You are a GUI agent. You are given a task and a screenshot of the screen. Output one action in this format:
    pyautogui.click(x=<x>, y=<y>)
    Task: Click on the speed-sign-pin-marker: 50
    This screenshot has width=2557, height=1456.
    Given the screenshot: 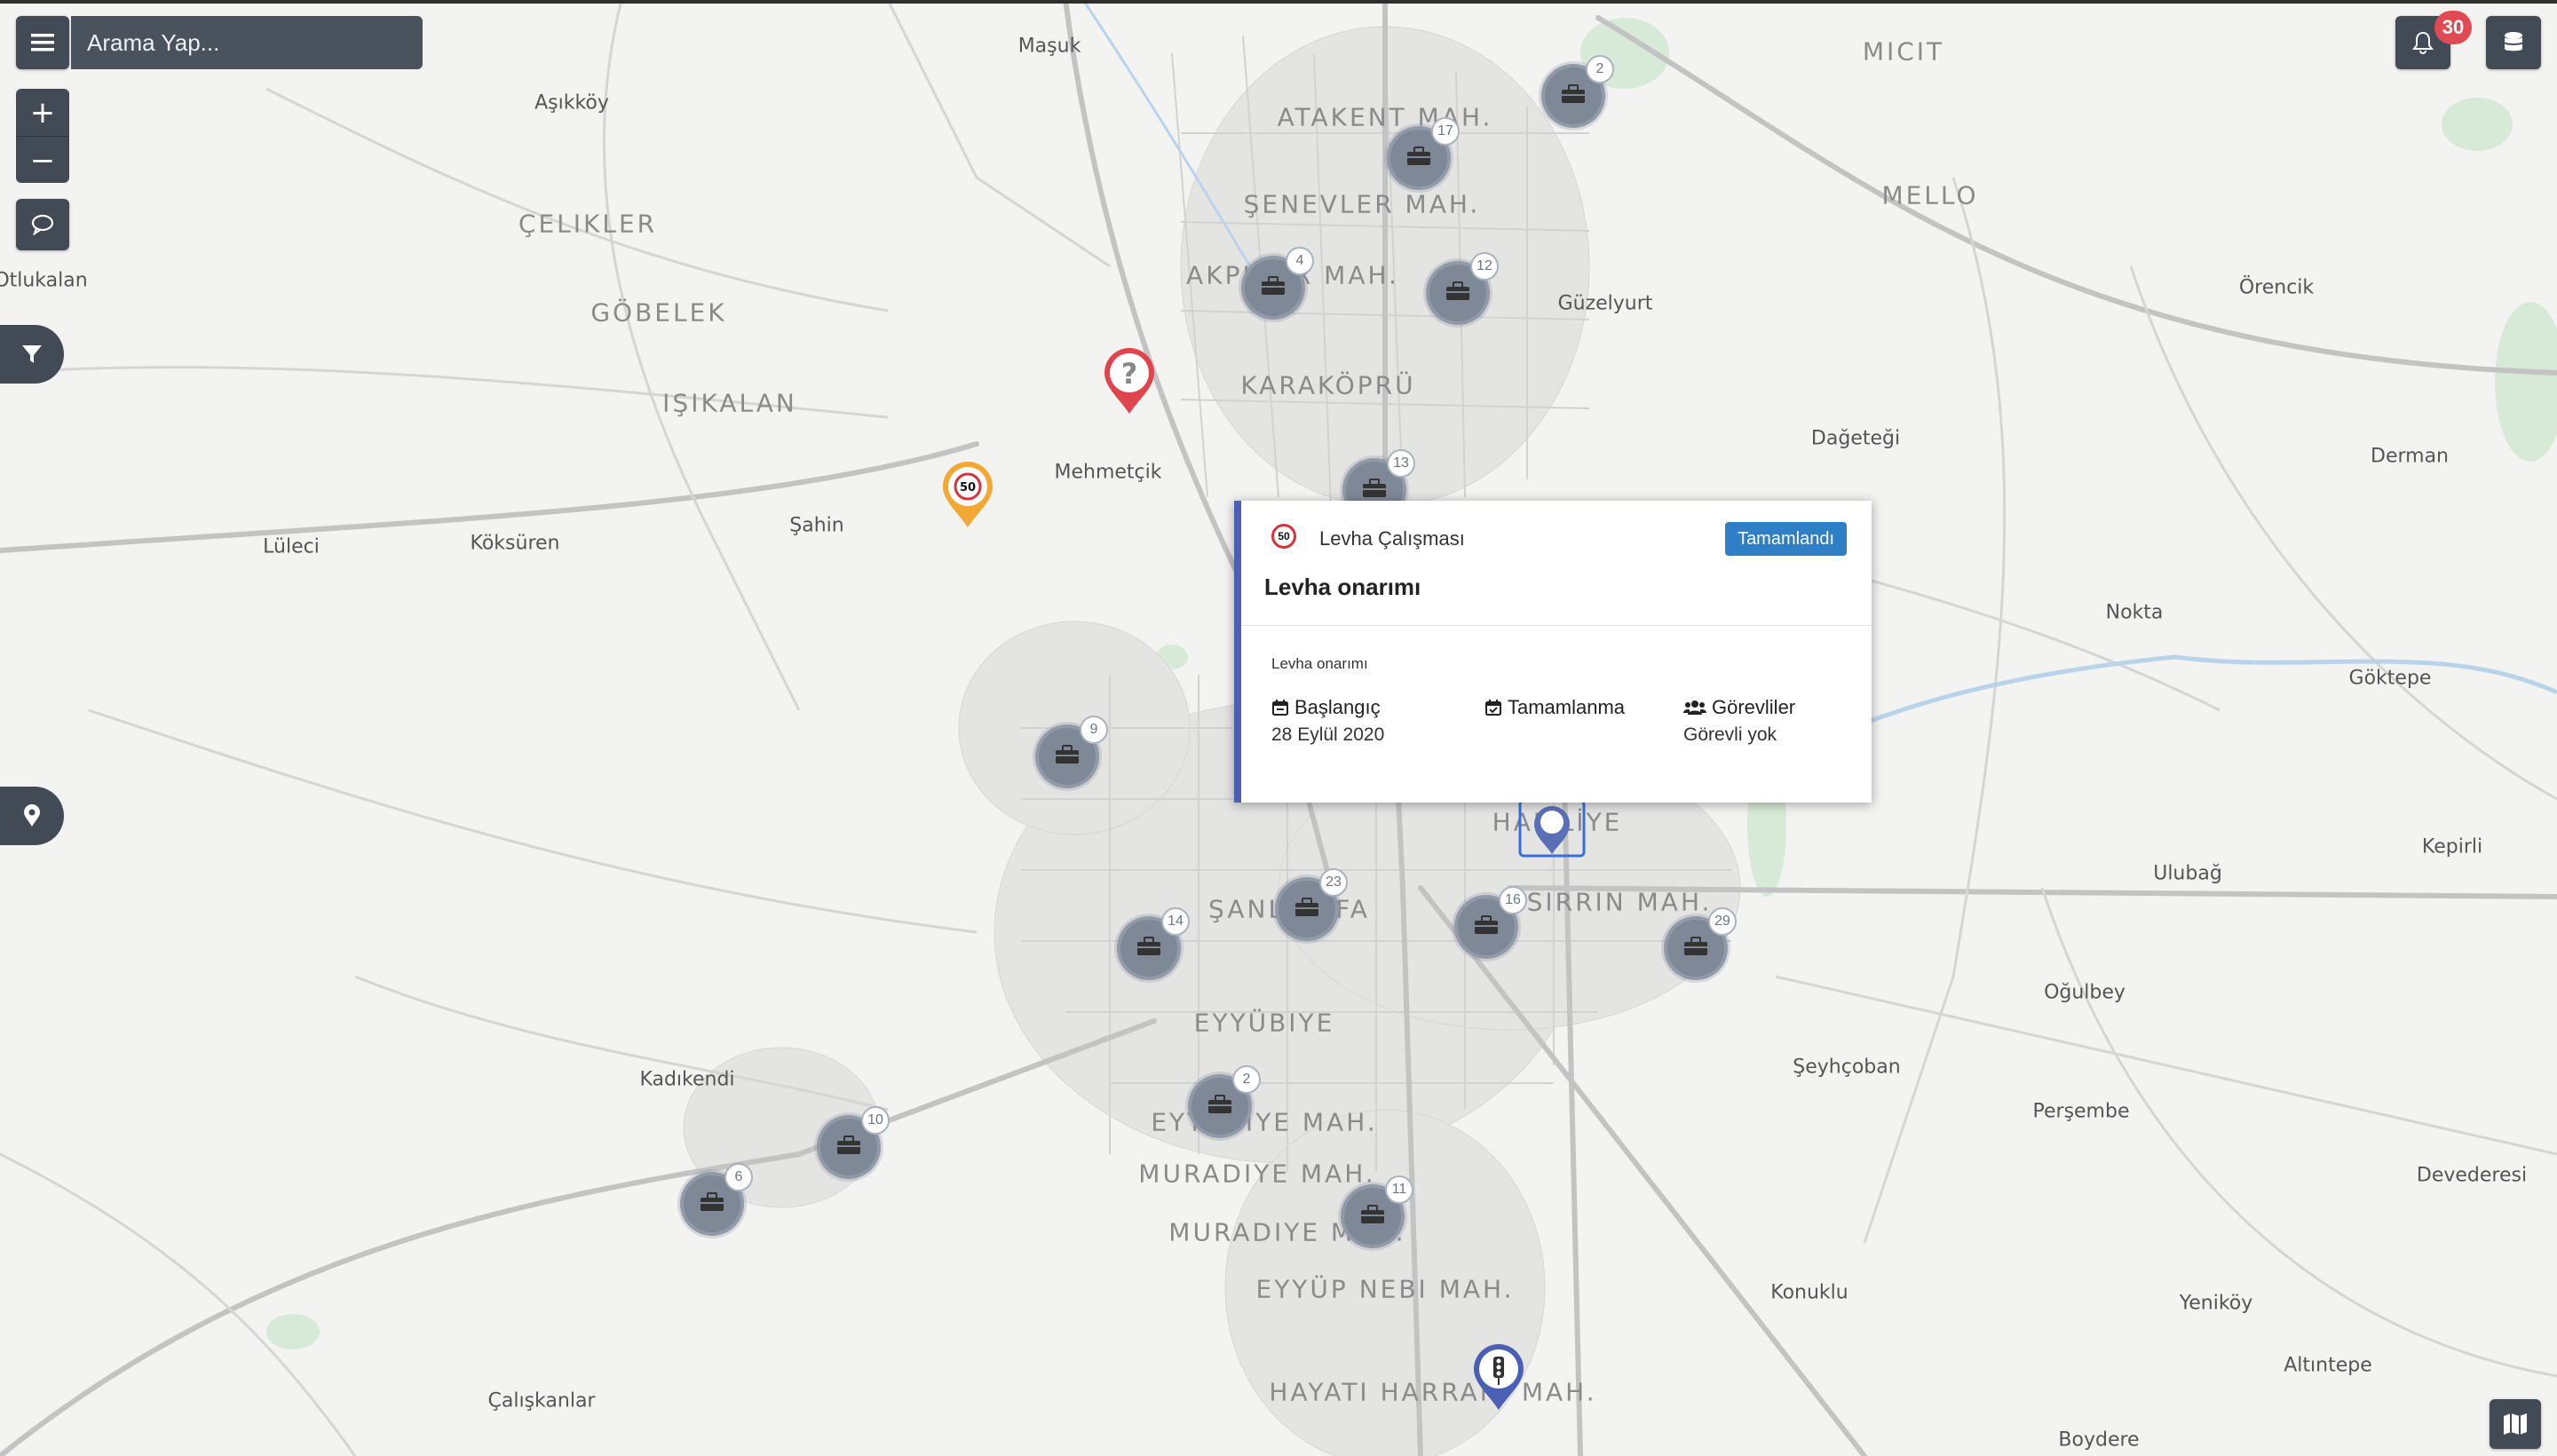 What is the action you would take?
    pyautogui.click(x=967, y=495)
    